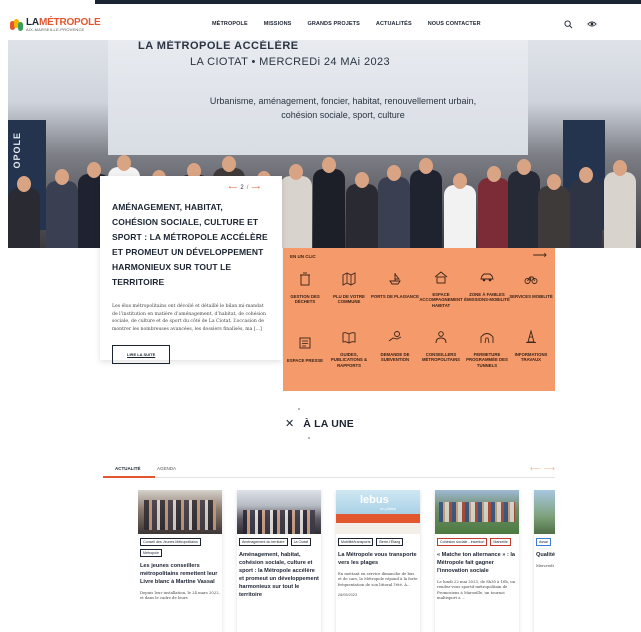 This screenshot has width=641, height=632. Describe the element at coordinates (531, 346) in the screenshot. I see `quick-link-travaux: INFORMATIONS TRAVAUX` at that location.